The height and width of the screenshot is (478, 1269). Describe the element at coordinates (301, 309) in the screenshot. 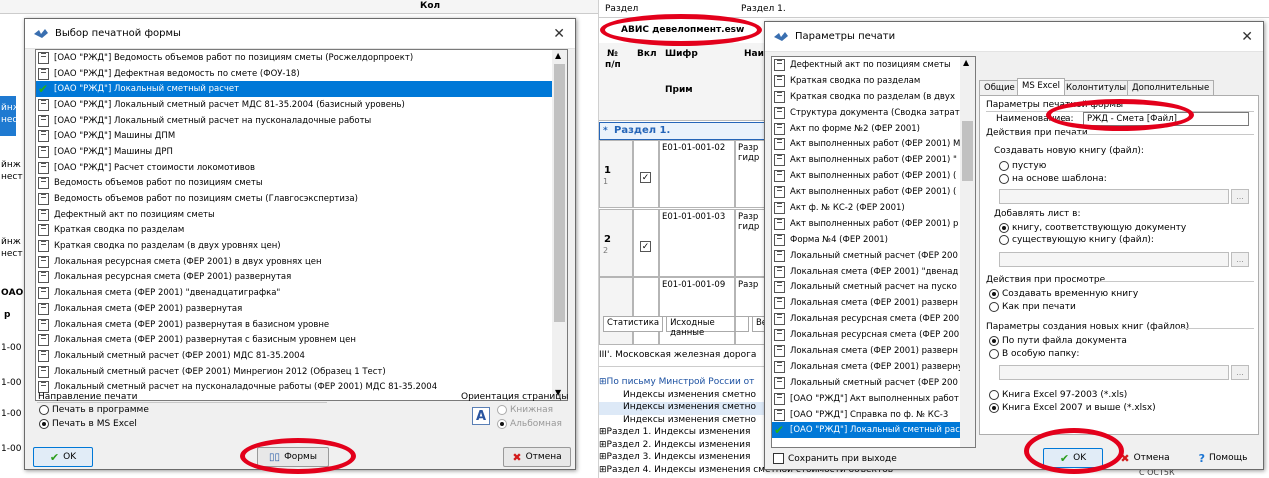

I see `form-list-item: Локальная смета (ФЕР 2001) развернутая` at that location.